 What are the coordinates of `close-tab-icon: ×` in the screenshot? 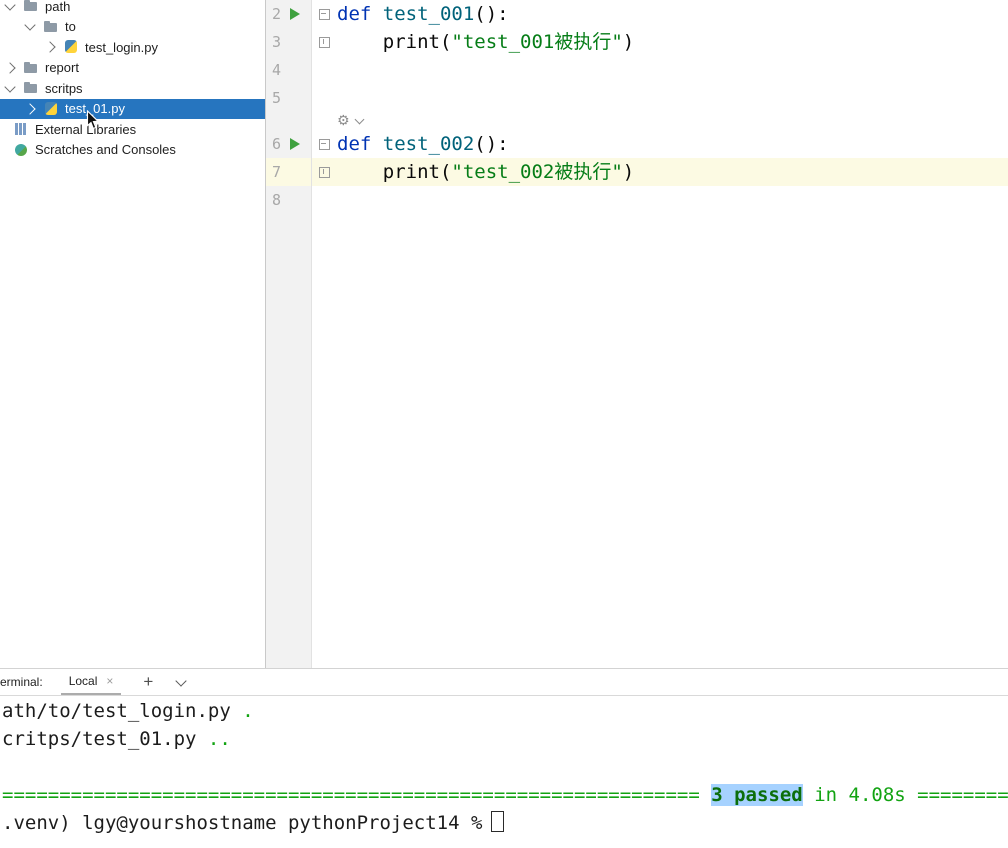 It's located at (109, 681).